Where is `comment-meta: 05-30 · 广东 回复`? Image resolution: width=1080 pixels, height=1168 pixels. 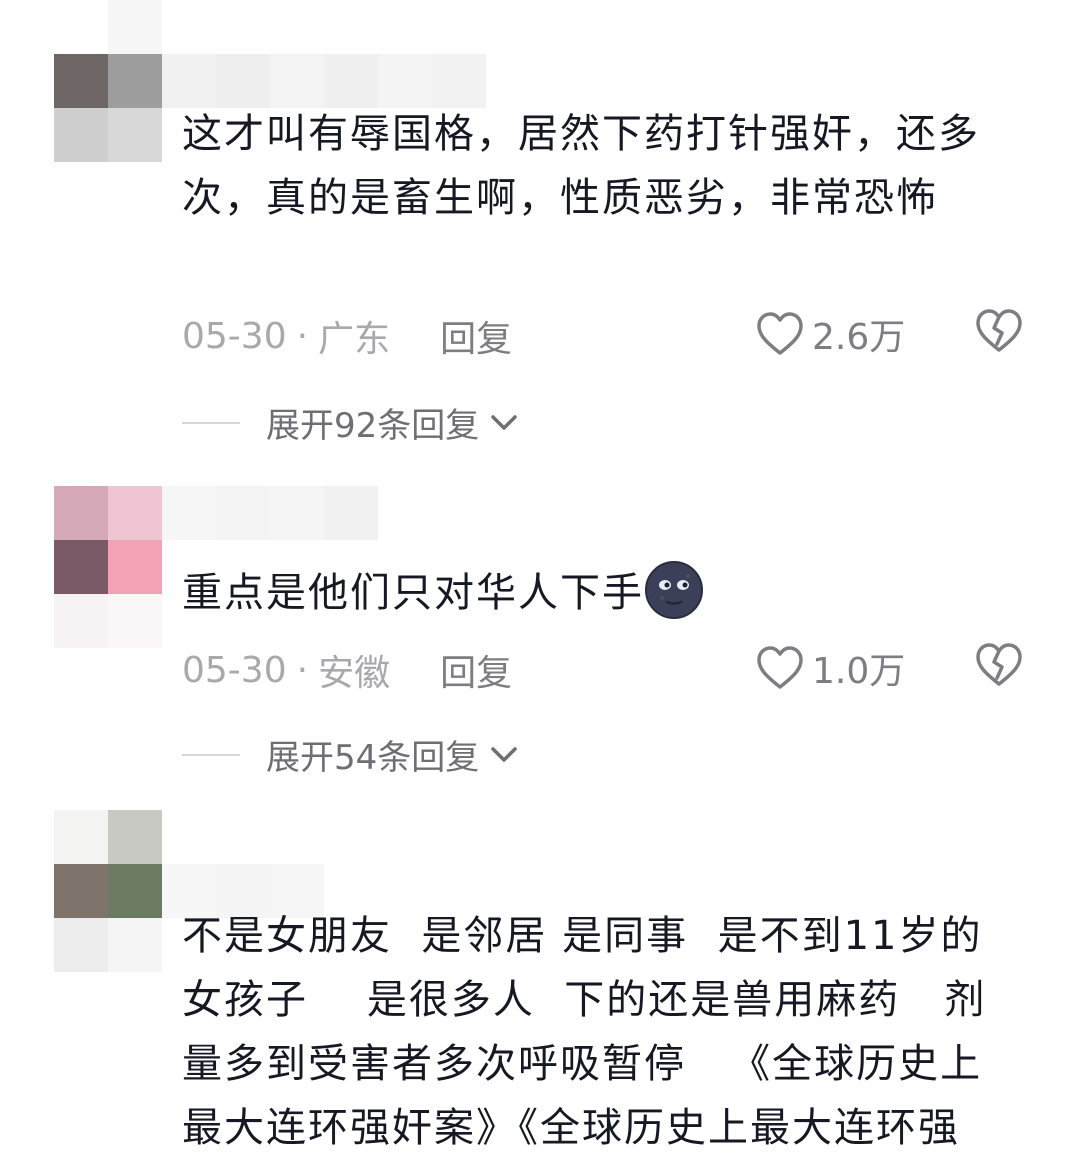
comment-meta: 05-30 · 广东 回复 is located at coordinates (347, 336).